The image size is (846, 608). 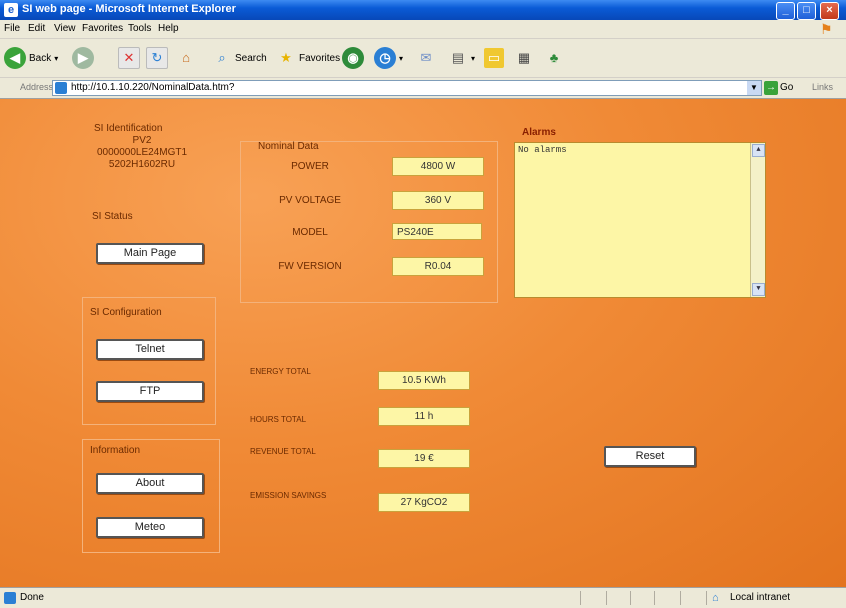 What do you see at coordinates (251, 58) in the screenshot?
I see `search-label: Search` at bounding box center [251, 58].